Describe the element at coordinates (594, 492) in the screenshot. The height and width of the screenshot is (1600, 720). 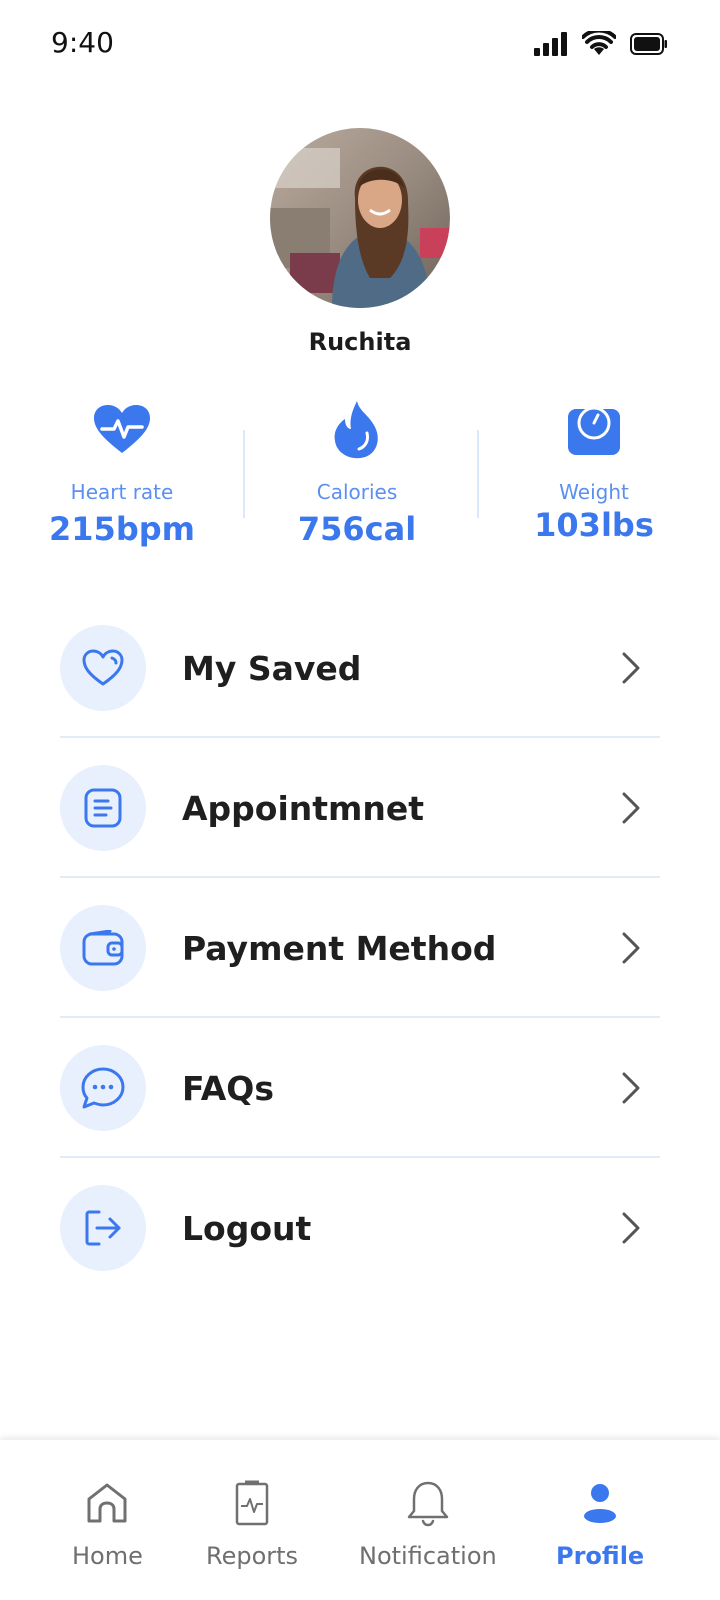
I see `stat-label: Weight` at that location.